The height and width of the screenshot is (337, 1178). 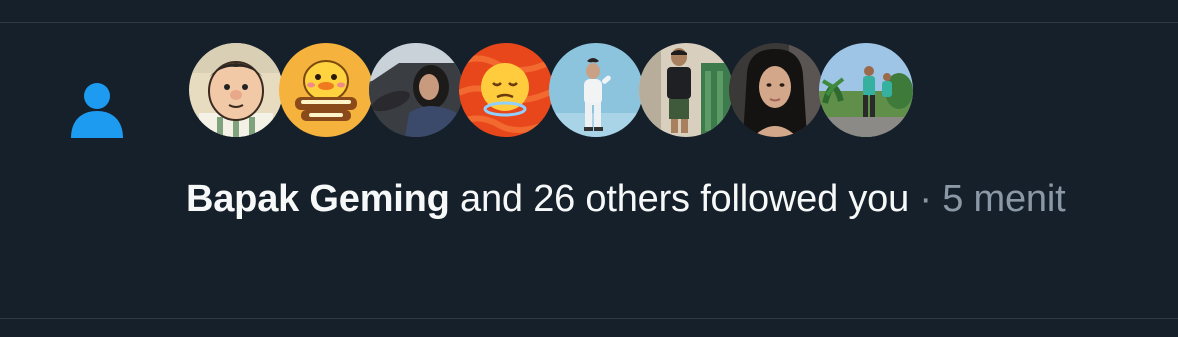 What do you see at coordinates (236, 90) in the screenshot?
I see `cartoon-boy-avatar` at bounding box center [236, 90].